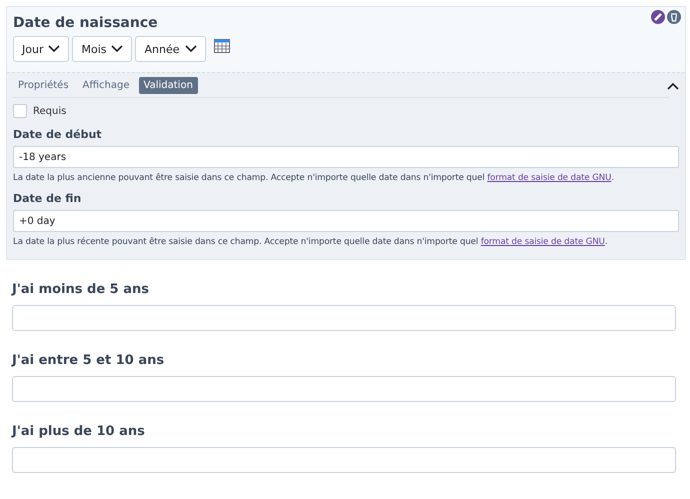  I want to click on field-label: Date de début, so click(58, 134).